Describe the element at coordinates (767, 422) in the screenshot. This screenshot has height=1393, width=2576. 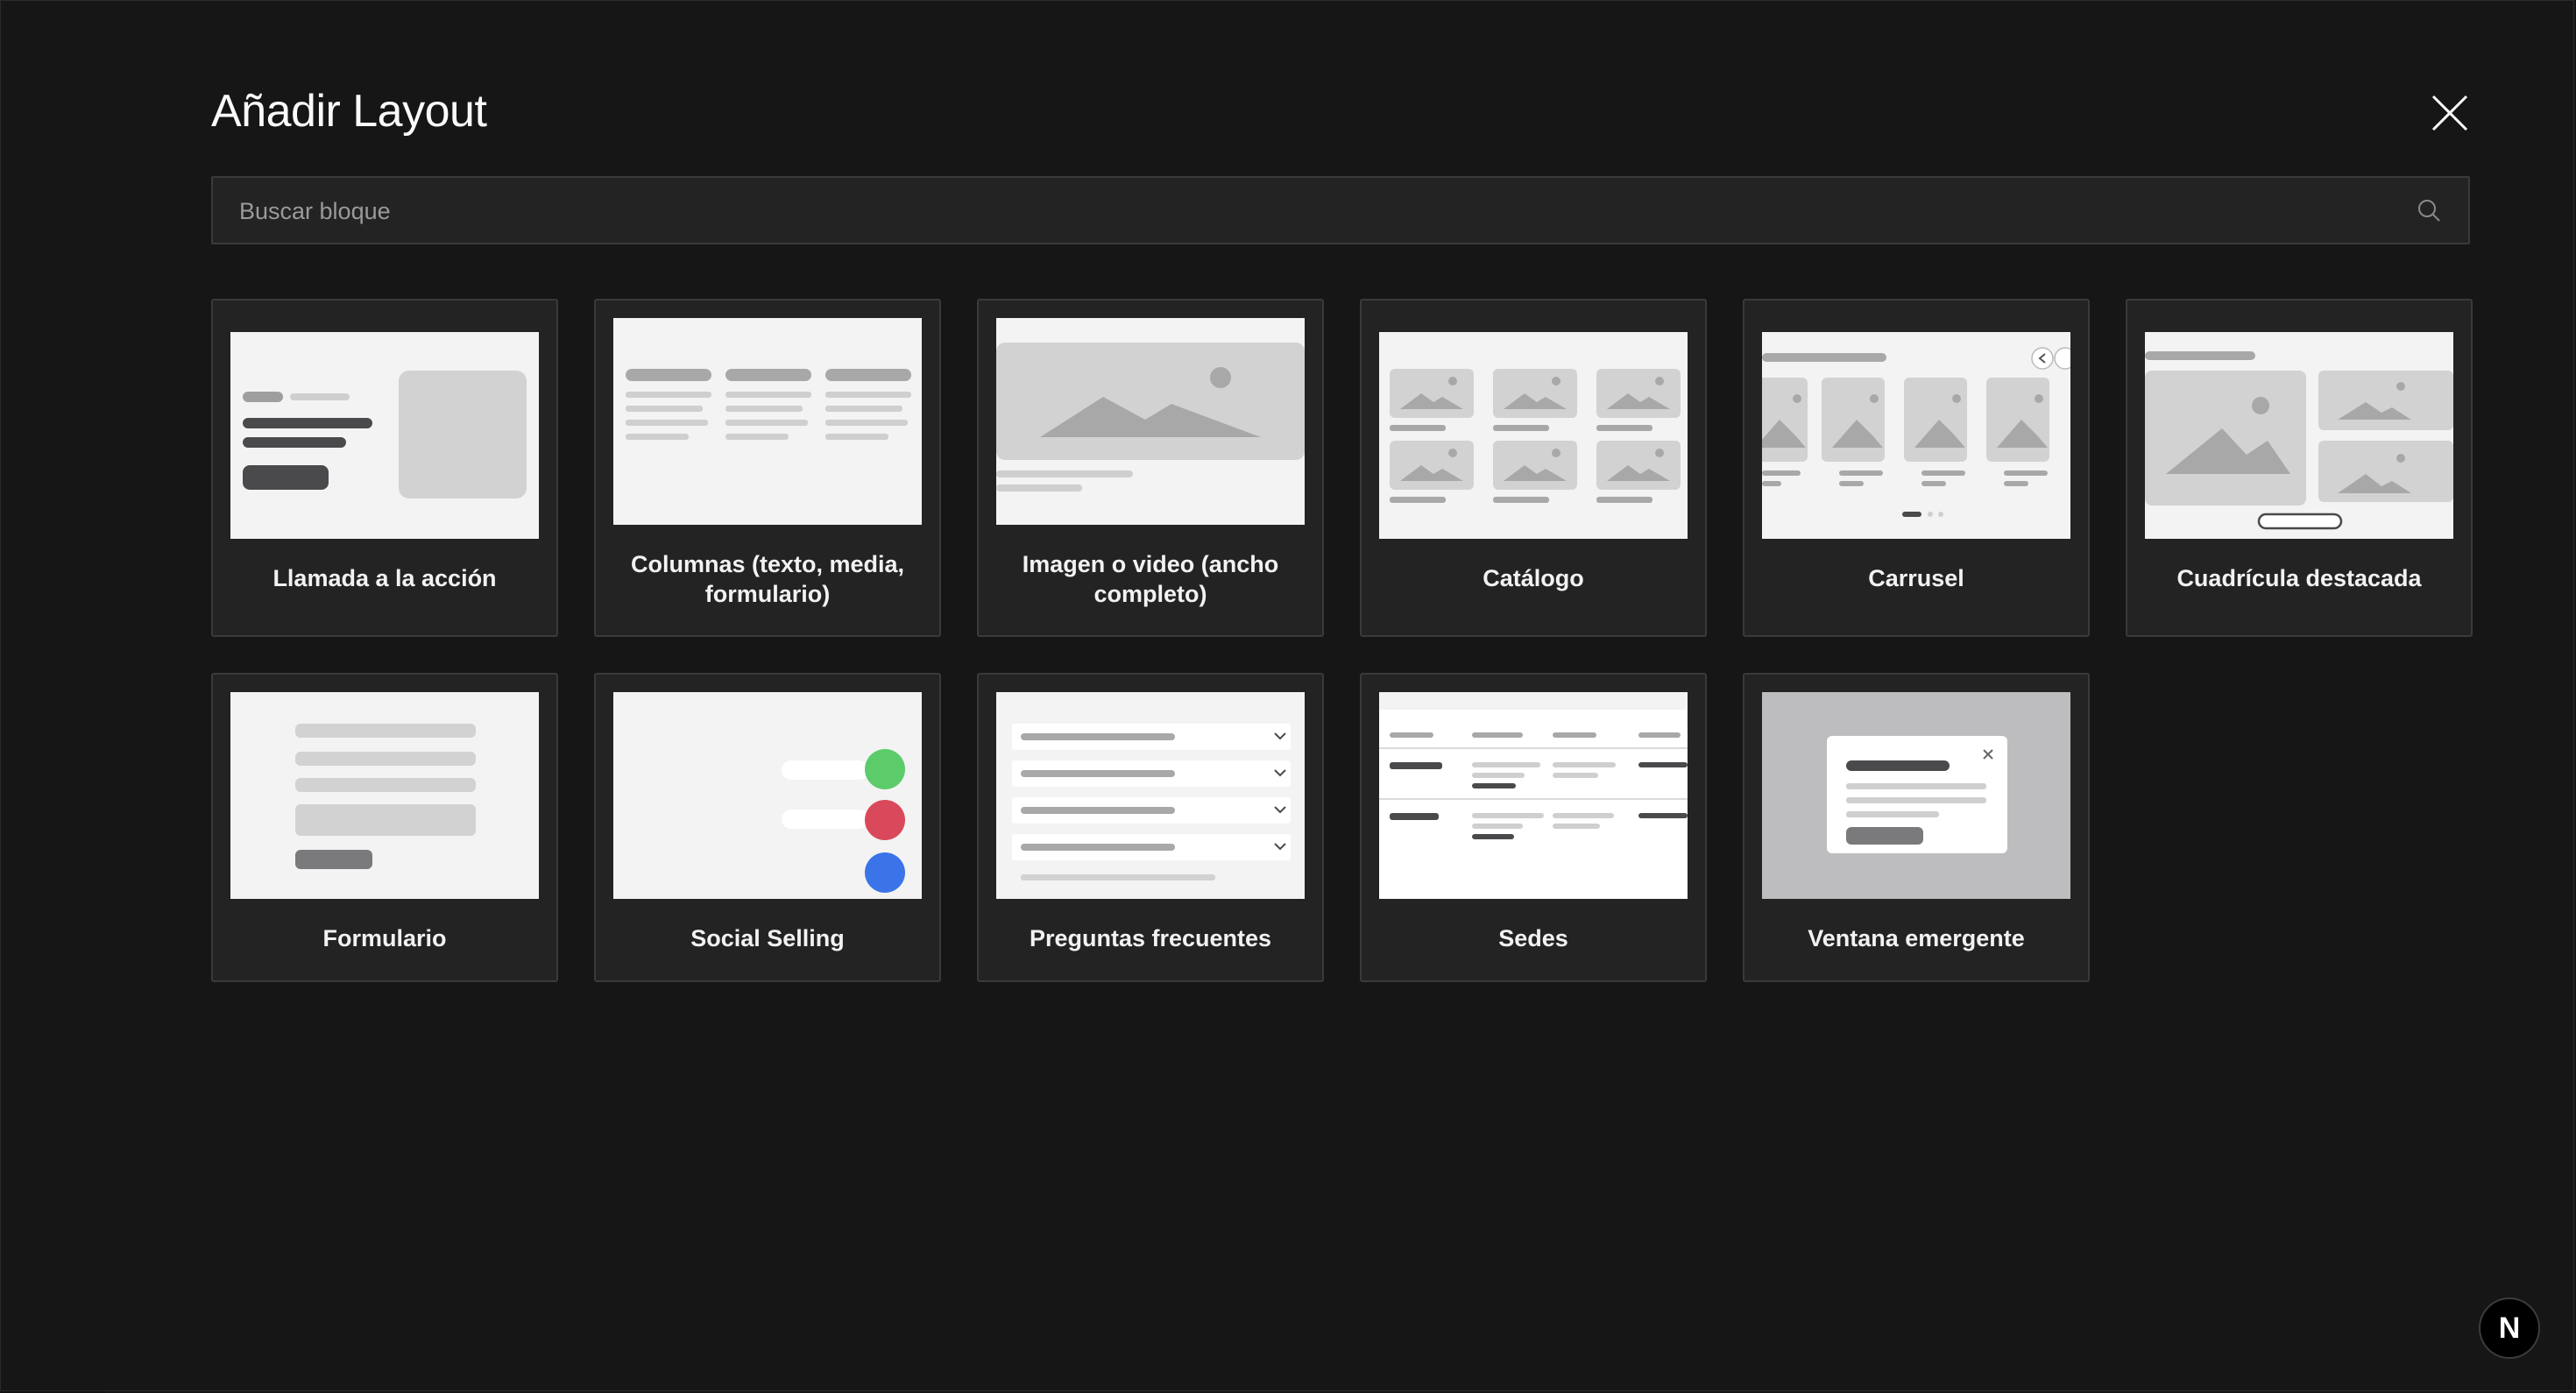
I see `columns-preview` at that location.